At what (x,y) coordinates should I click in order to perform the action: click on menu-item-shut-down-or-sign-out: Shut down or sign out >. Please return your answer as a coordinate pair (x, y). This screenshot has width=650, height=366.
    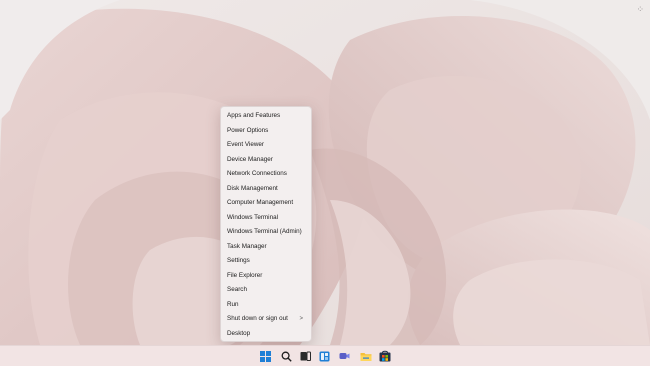
    Looking at the image, I should click on (266, 319).